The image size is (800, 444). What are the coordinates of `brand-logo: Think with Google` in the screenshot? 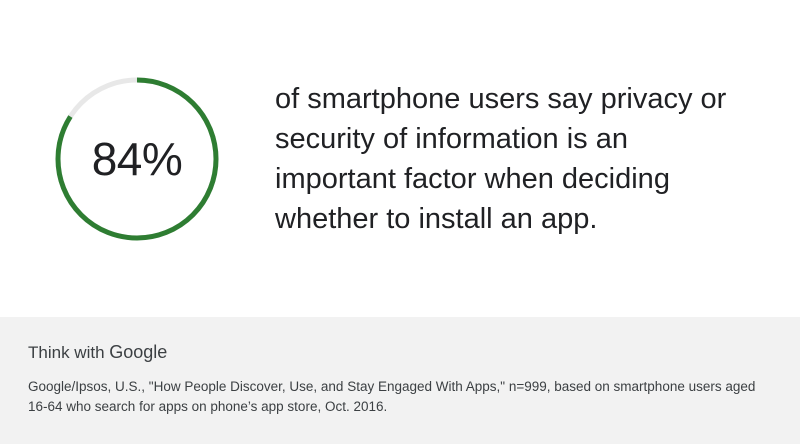 It's located at (97, 352).